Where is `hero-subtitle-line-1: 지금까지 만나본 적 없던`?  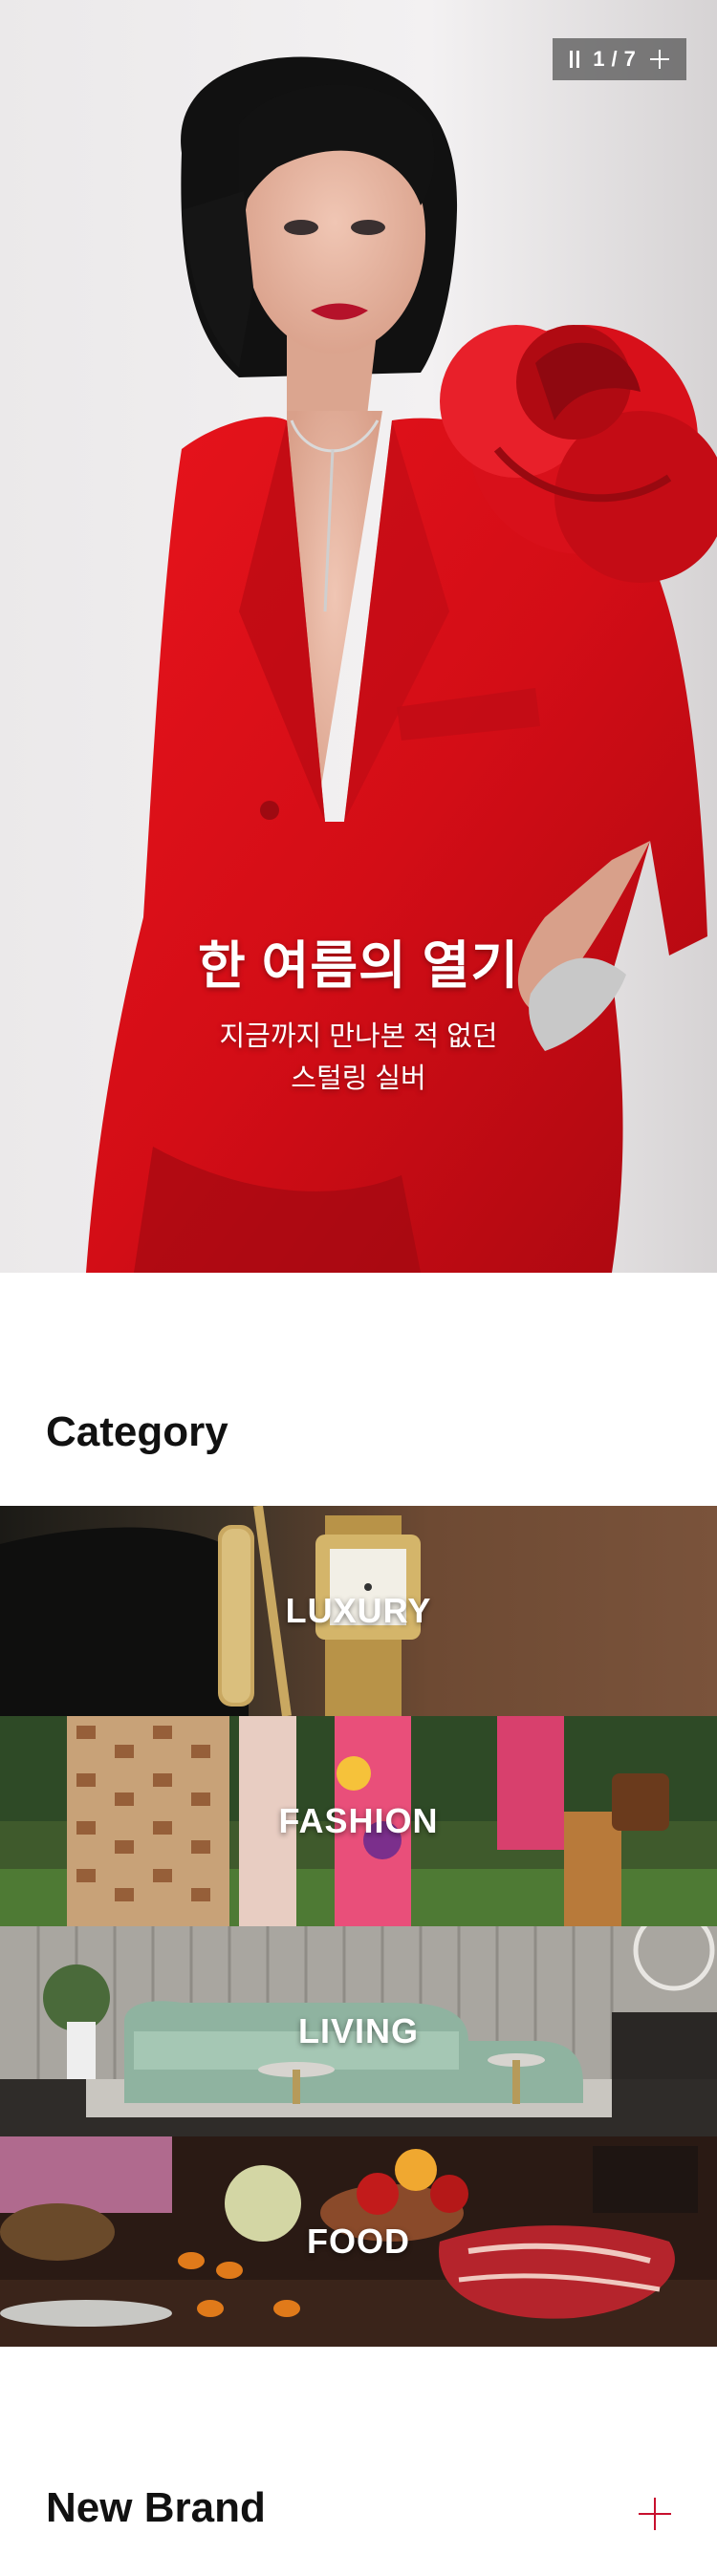 hero-subtitle-line-1: 지금까지 만나본 적 없던 is located at coordinates (358, 1036).